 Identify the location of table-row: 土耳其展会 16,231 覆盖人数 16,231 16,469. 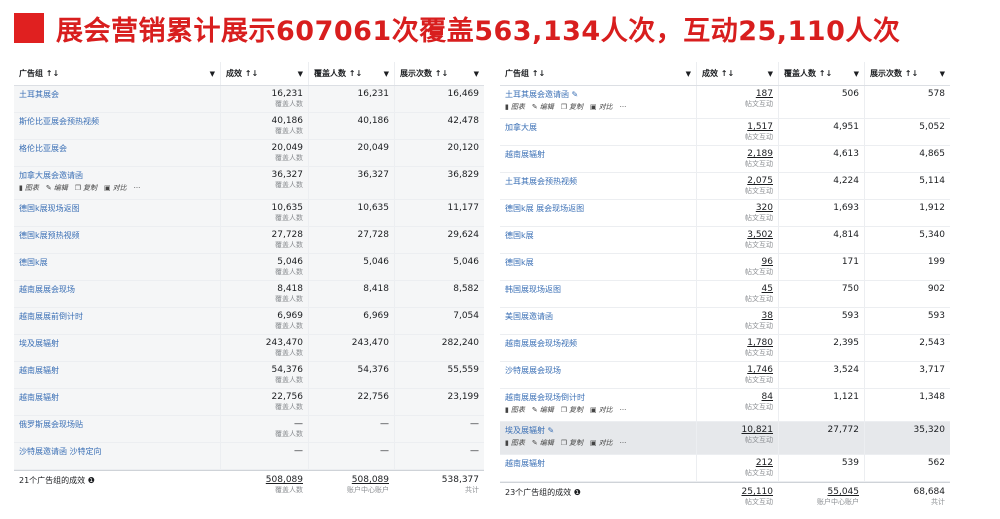
(249, 99).